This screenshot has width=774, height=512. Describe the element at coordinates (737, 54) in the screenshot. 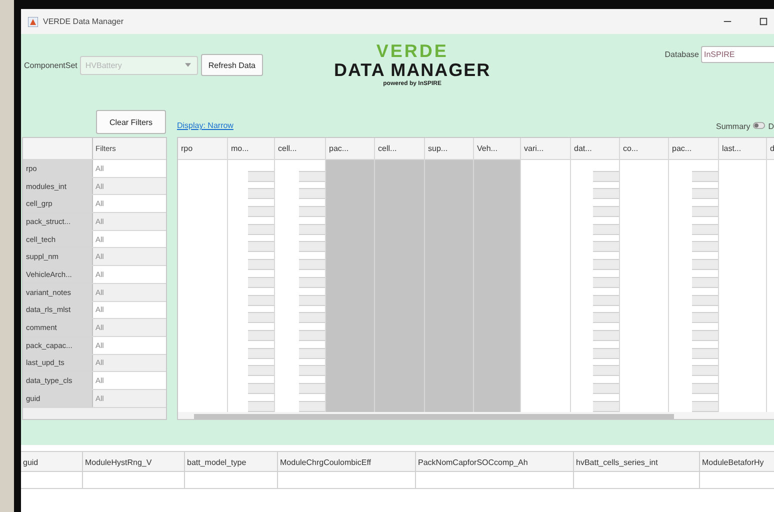

I see `database-field: InSPIRE` at that location.